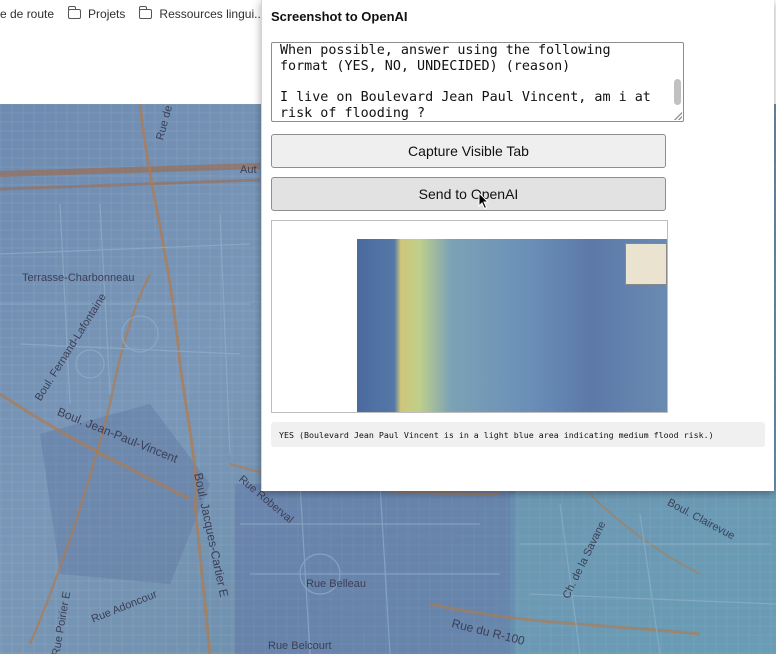 This screenshot has height=654, width=776. Describe the element at coordinates (339, 16) in the screenshot. I see `popup-title: Screenshot to OpenAI` at that location.